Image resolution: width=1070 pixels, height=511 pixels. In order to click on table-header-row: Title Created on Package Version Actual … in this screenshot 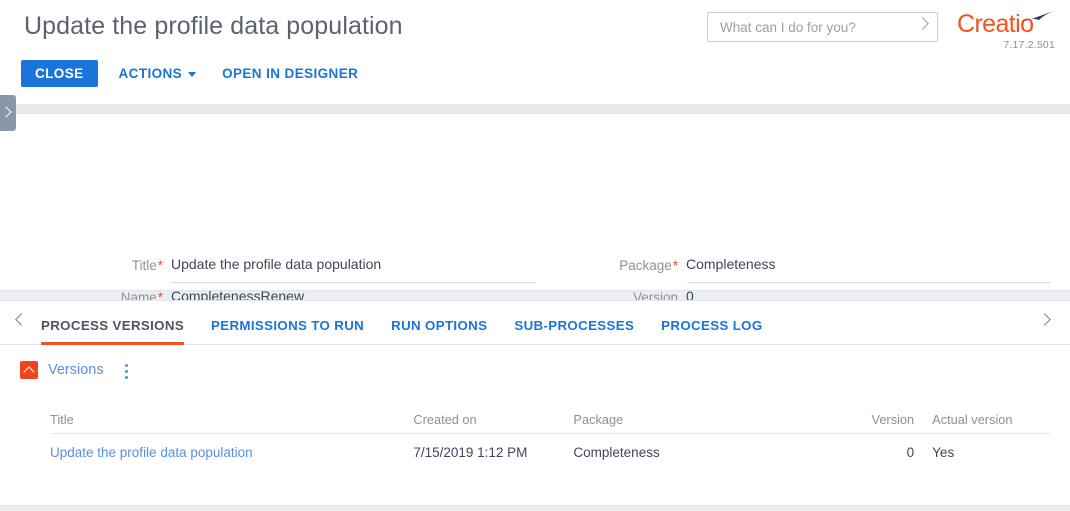, I will do `click(550, 419)`.